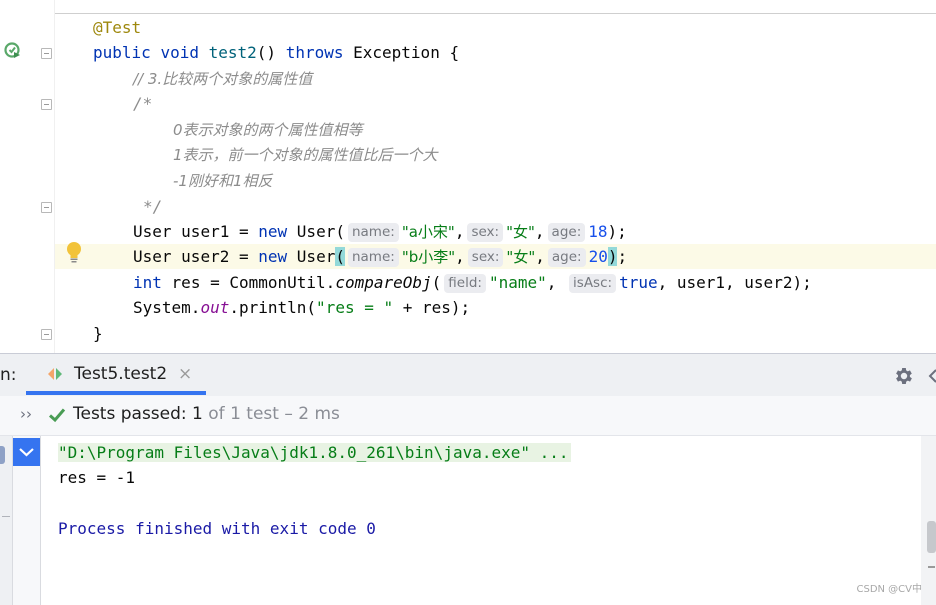 This screenshot has height=605, width=936. What do you see at coordinates (928, 520) in the screenshot?
I see `console-scrollbar` at bounding box center [928, 520].